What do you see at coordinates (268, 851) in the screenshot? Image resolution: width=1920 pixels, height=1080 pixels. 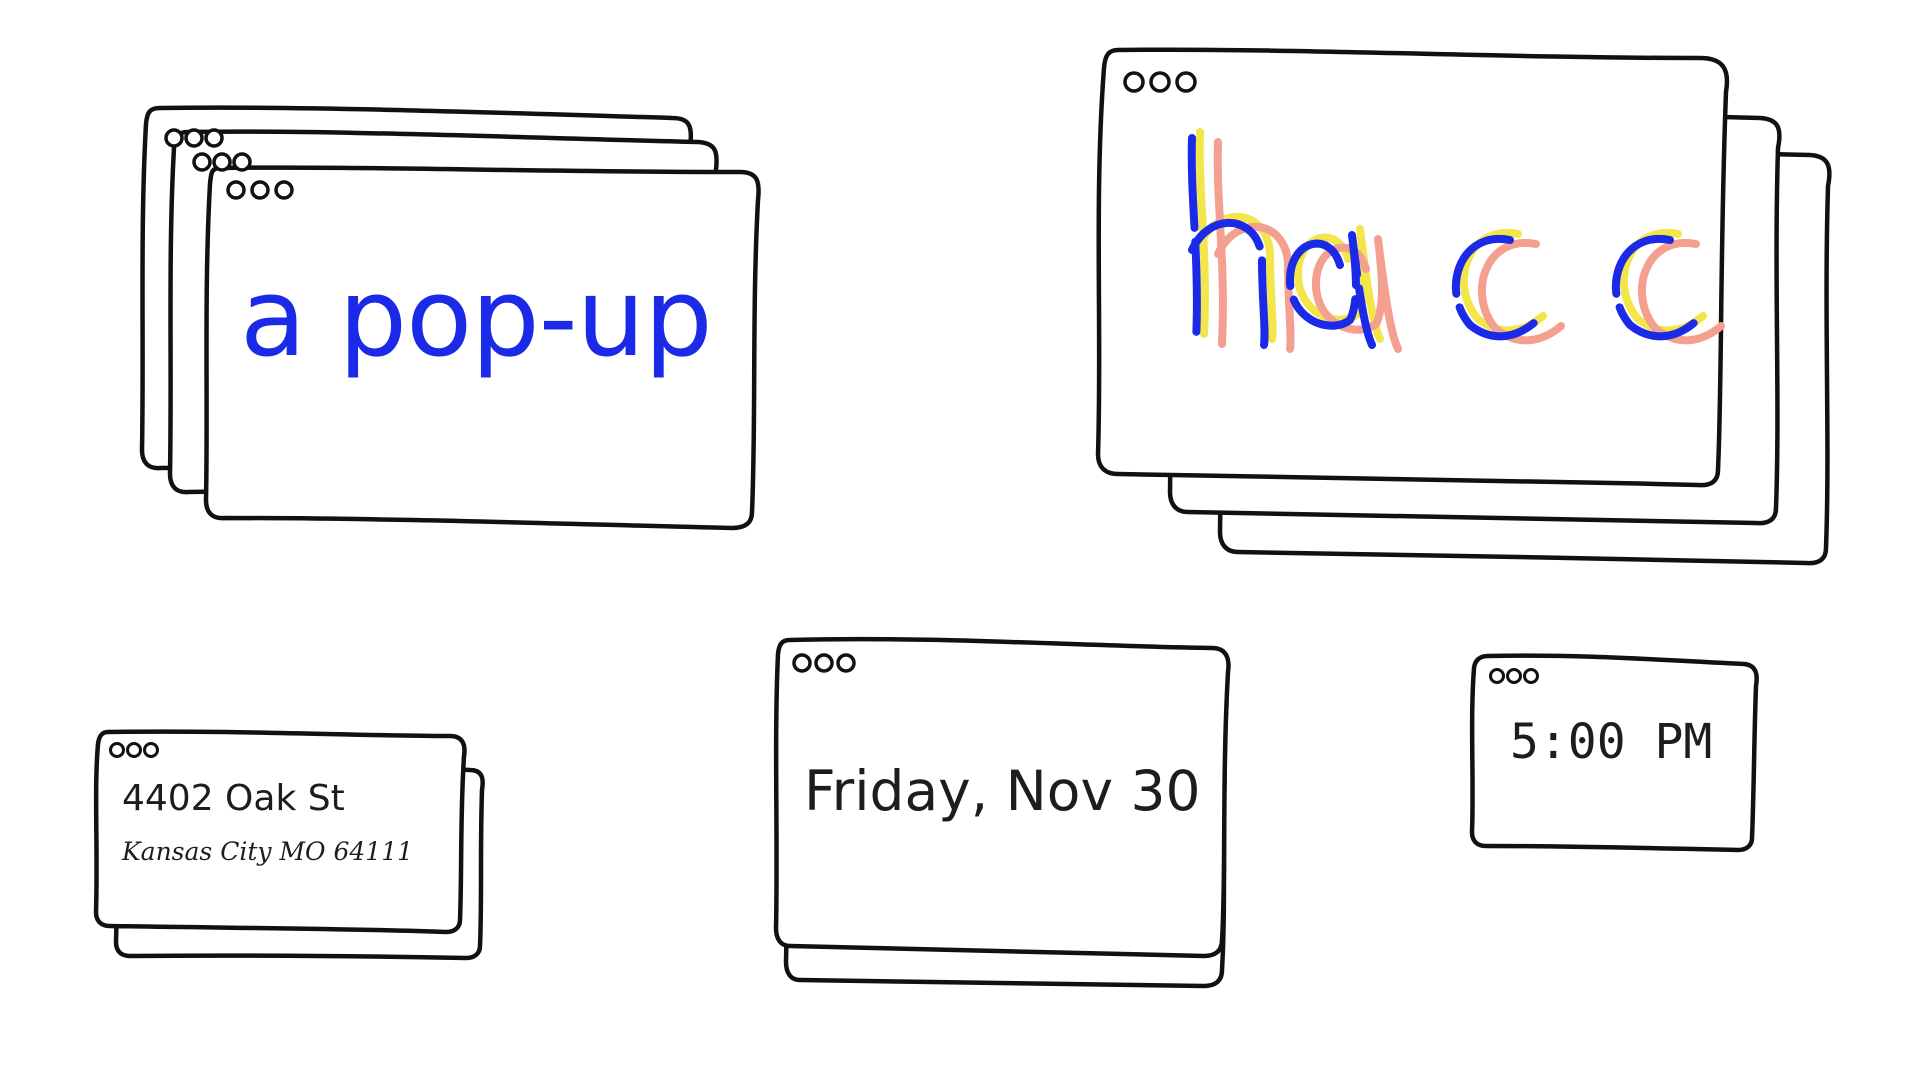 I see `address-line-2: Kansas City MO 64111` at bounding box center [268, 851].